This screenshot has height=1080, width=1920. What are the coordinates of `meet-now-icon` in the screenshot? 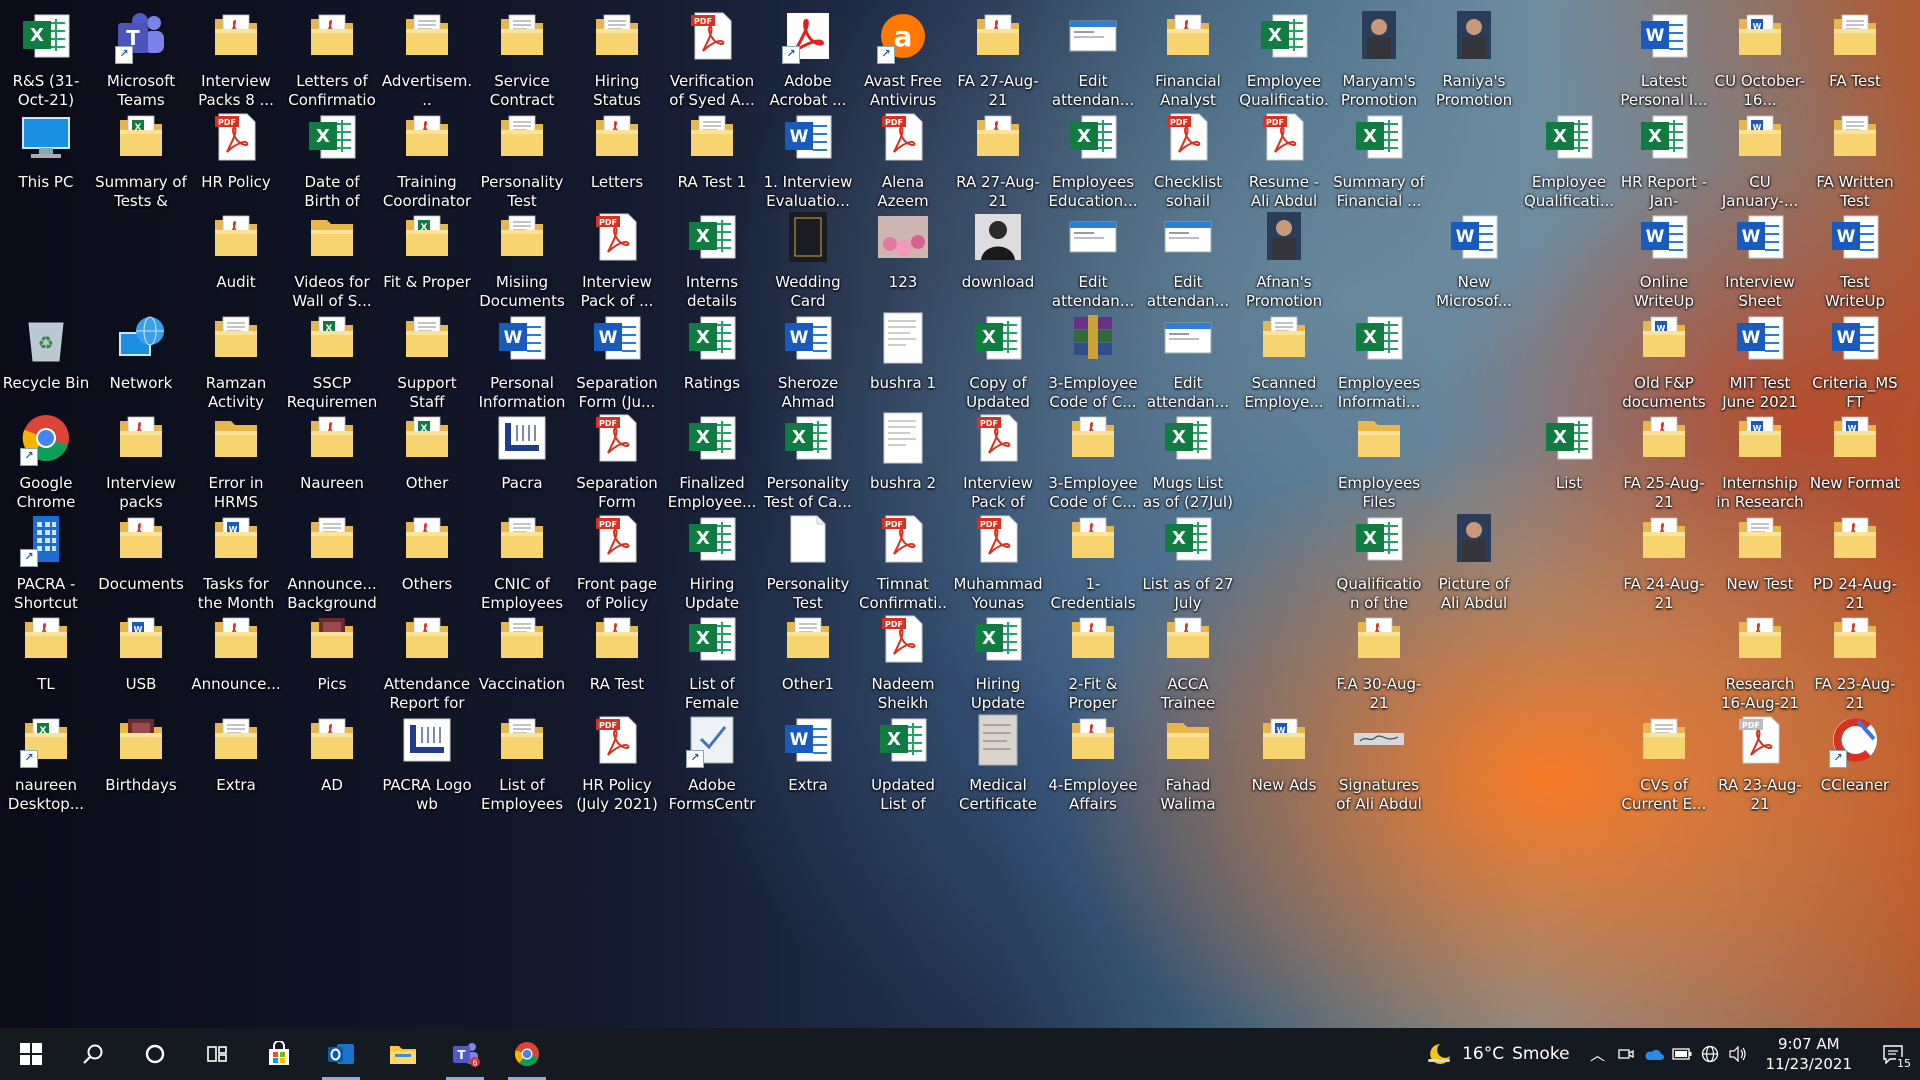 It's located at (1626, 1054).